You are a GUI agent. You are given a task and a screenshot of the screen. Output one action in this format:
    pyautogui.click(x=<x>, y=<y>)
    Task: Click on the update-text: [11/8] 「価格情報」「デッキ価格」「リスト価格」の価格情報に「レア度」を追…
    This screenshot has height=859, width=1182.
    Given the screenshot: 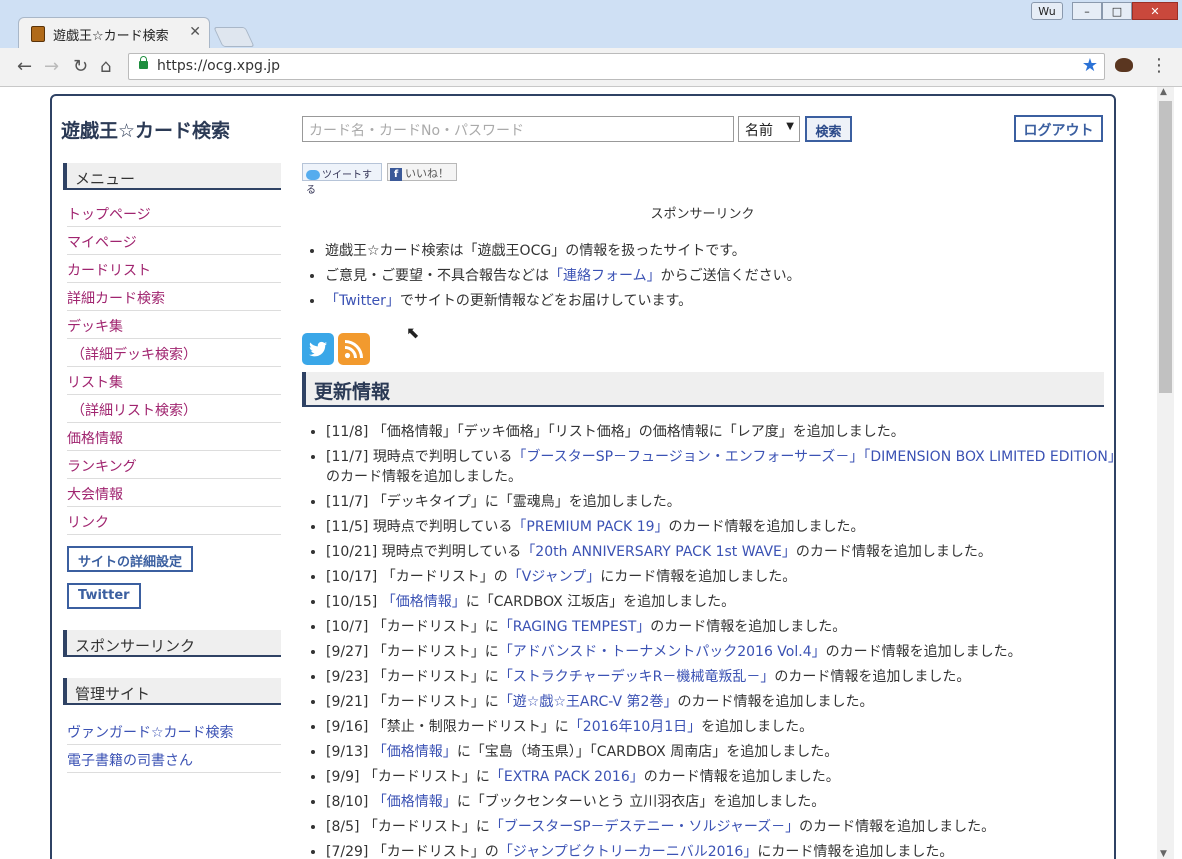 What is the action you would take?
    pyautogui.click(x=615, y=432)
    